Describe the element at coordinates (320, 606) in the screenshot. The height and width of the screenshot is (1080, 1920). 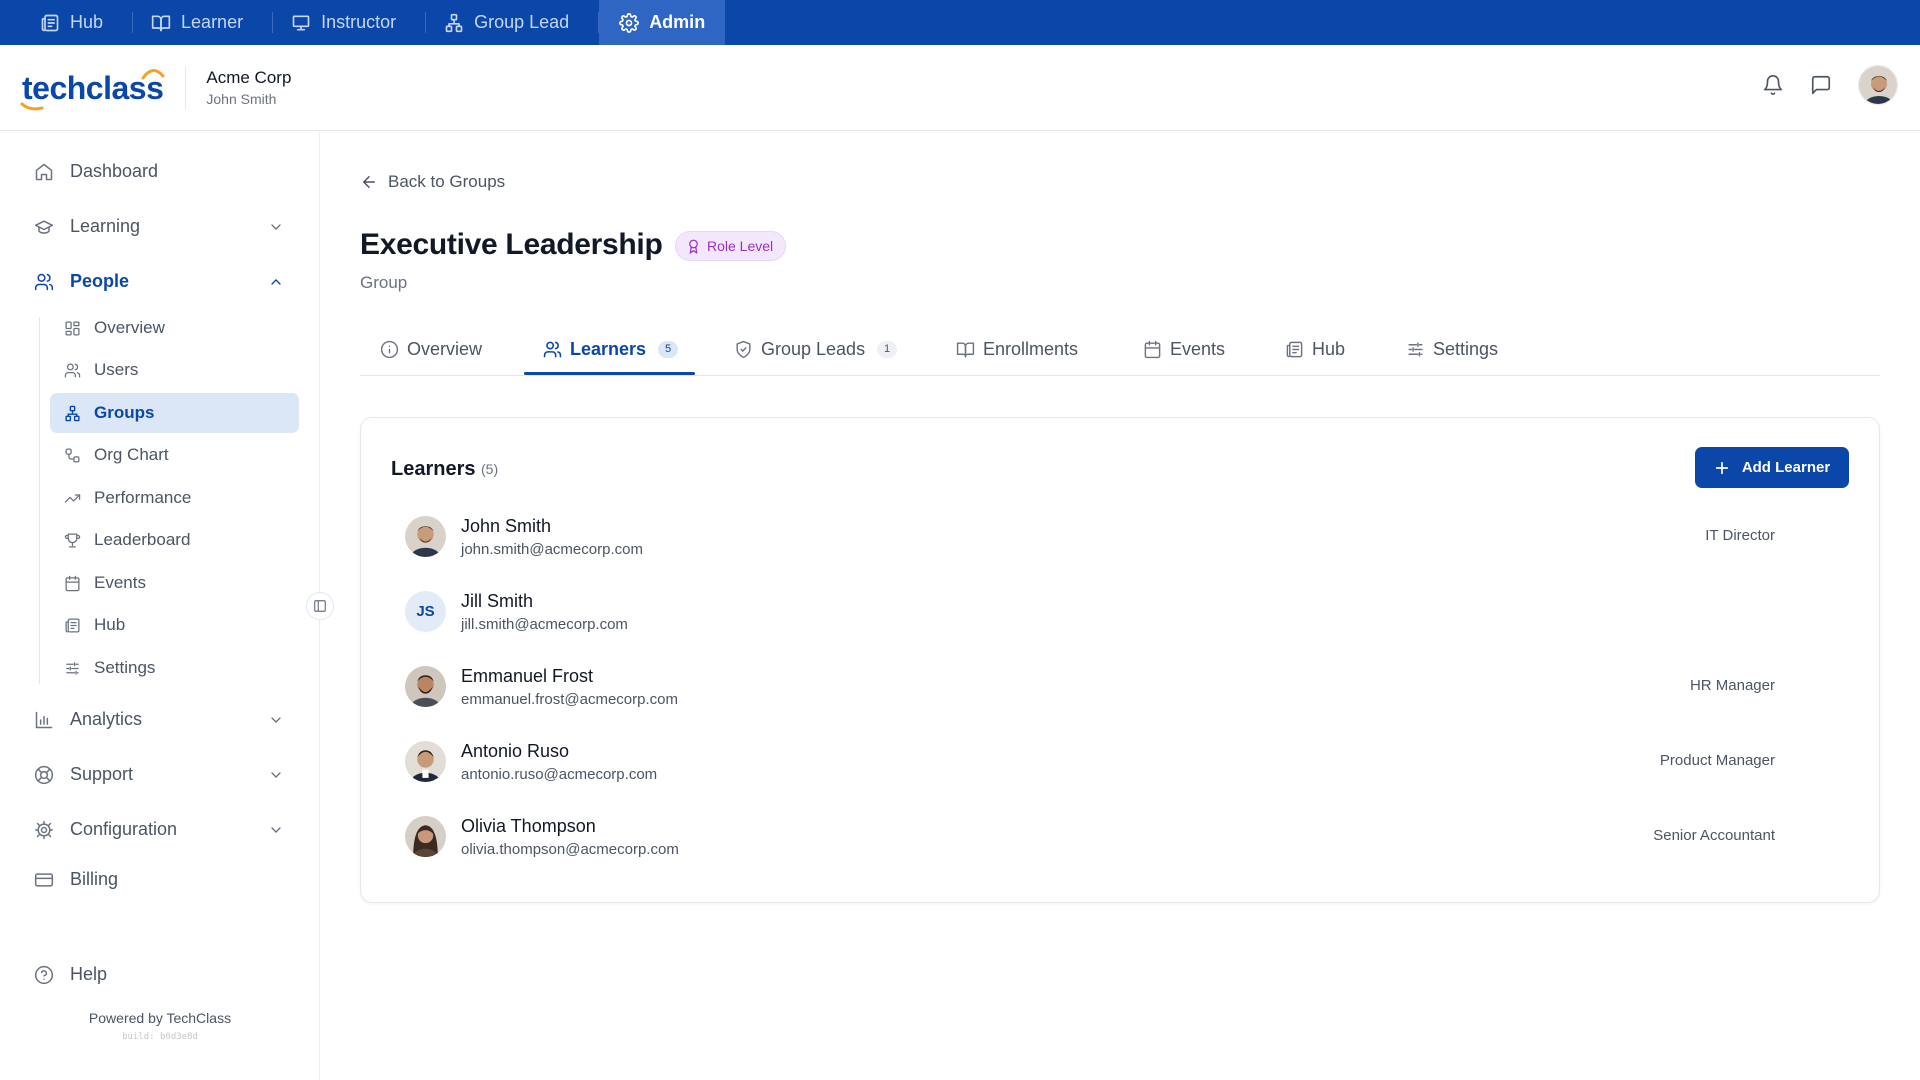
I see `sidebar-collapse-button` at that location.